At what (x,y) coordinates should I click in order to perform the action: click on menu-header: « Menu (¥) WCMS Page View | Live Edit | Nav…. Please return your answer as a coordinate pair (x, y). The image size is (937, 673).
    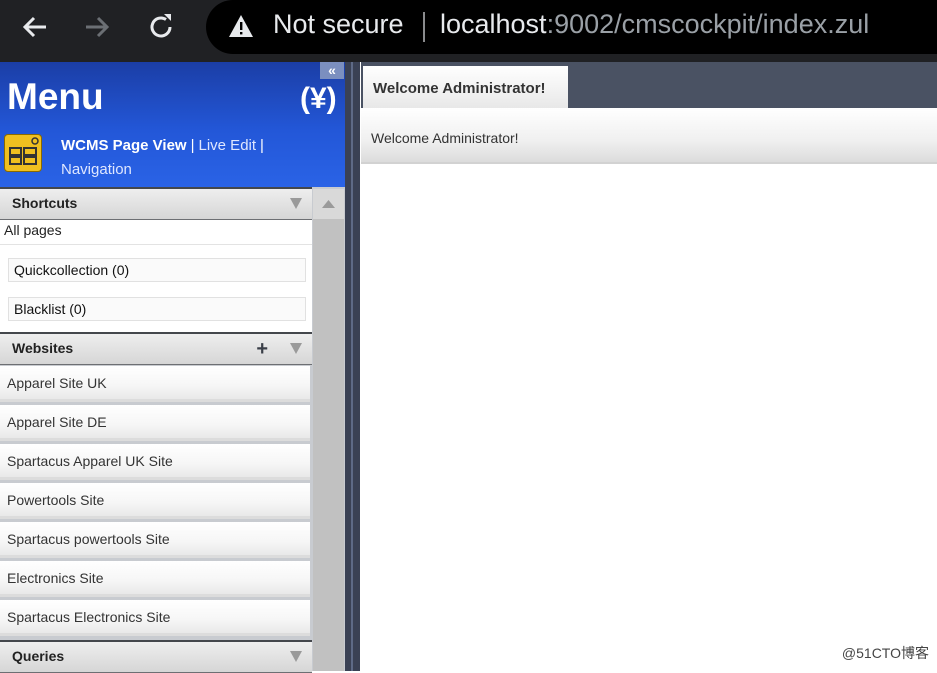
    Looking at the image, I should click on (172, 124).